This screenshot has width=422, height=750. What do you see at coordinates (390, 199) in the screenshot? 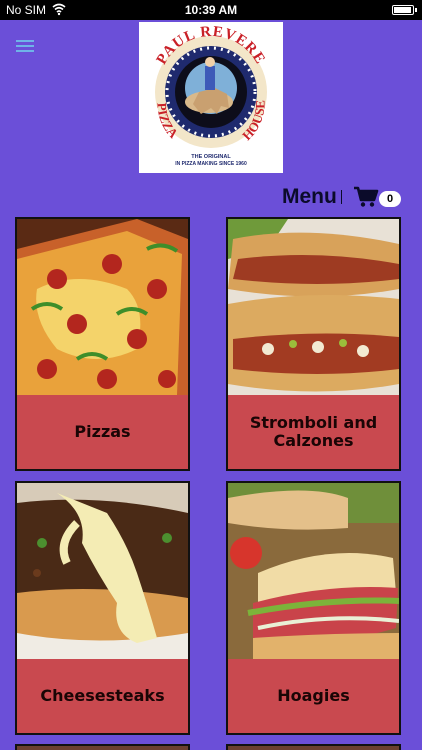
I see `cart-count-badge: 0` at bounding box center [390, 199].